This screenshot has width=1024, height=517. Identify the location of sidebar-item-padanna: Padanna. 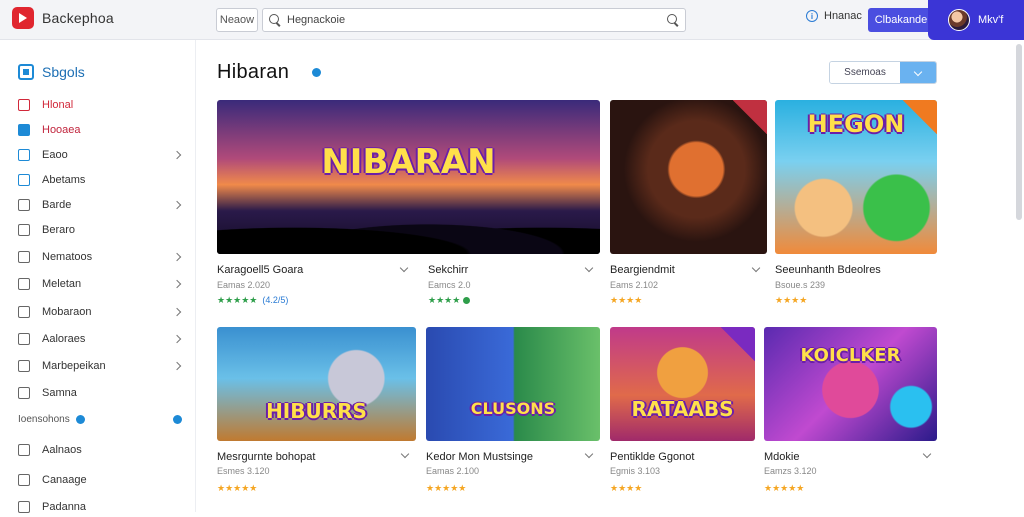
(102, 507).